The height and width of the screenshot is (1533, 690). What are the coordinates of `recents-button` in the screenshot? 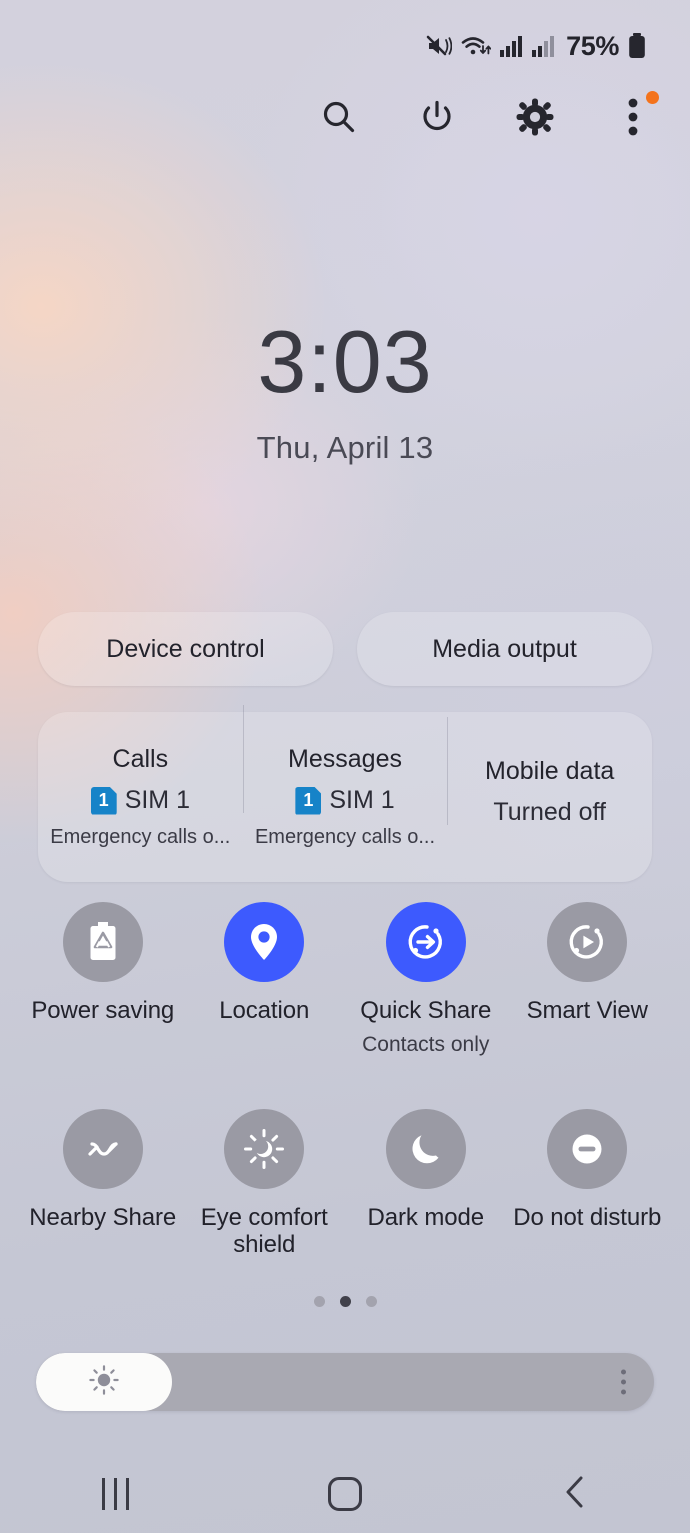 It's located at (115, 1494).